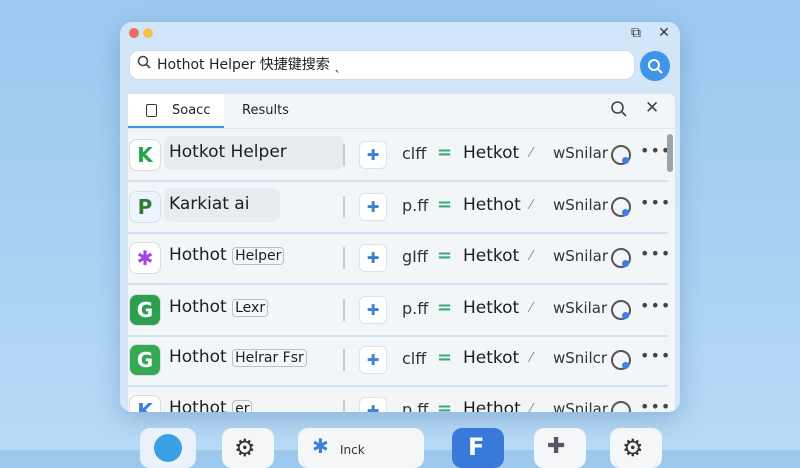  Describe the element at coordinates (191, 110) in the screenshot. I see `tab-label: Soacc` at that location.